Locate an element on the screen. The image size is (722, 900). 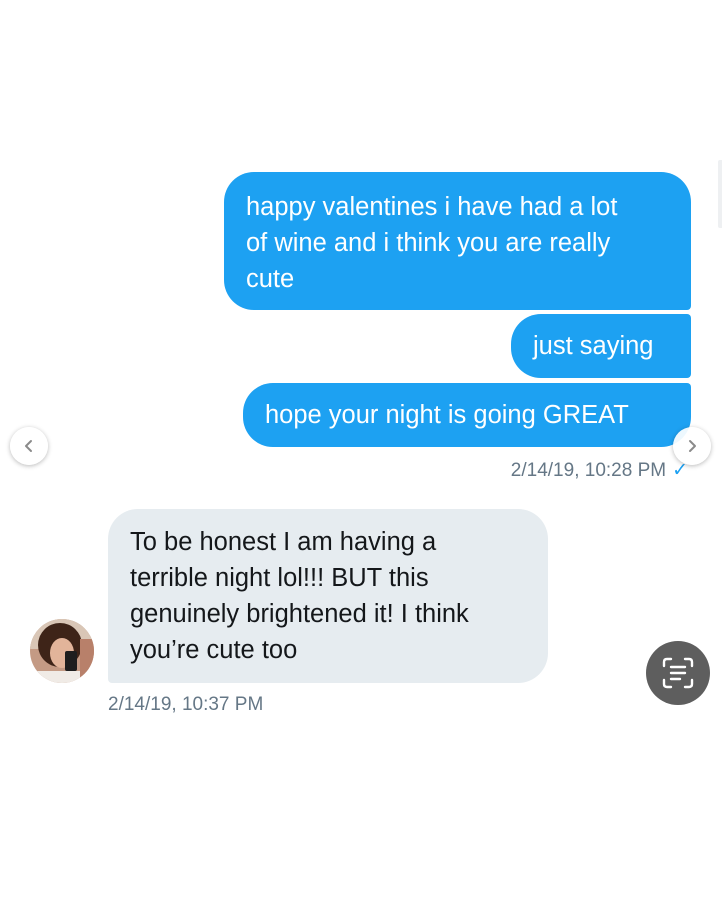
sent-message-bubble: just saying is located at coordinates (601, 346).